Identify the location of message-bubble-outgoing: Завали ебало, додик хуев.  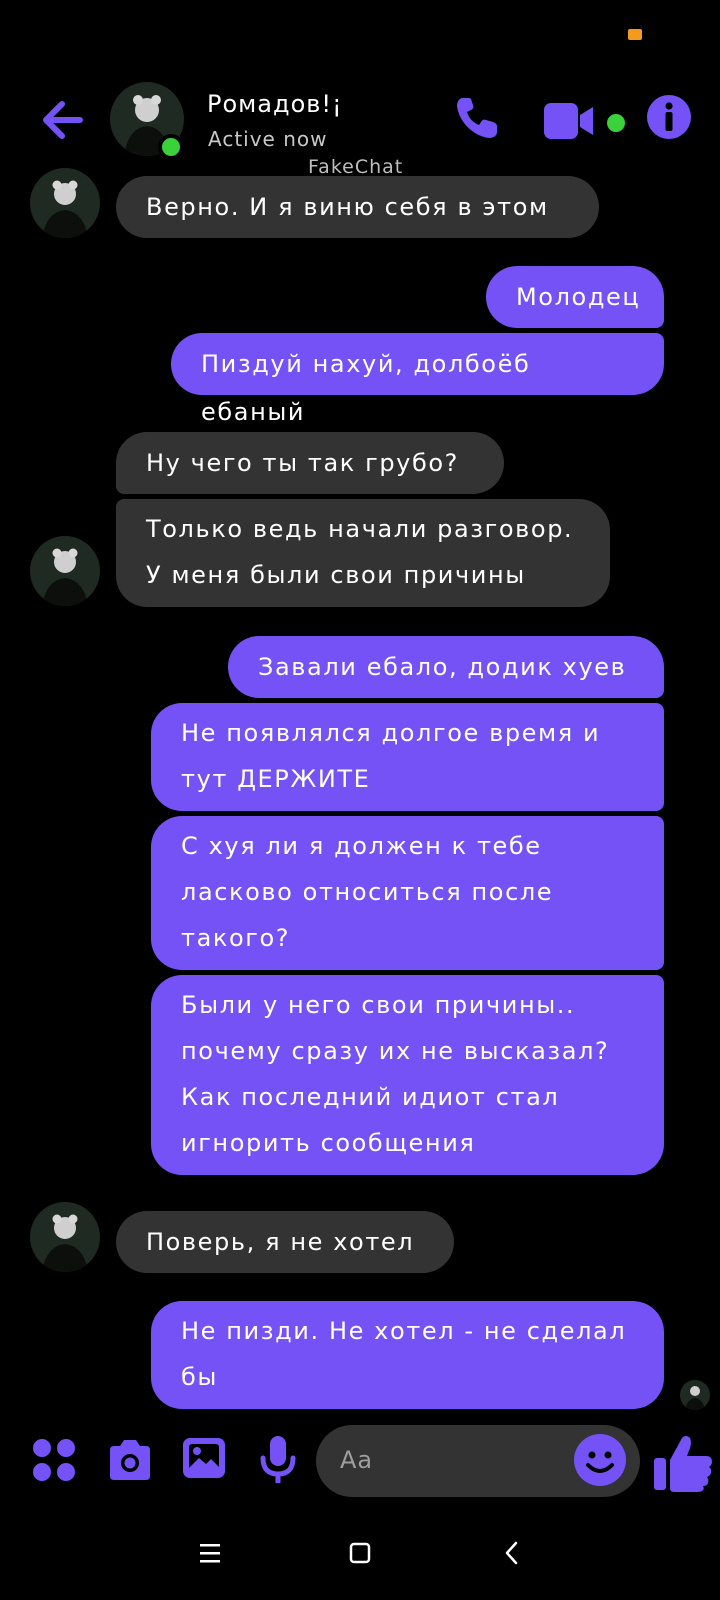
(446, 667).